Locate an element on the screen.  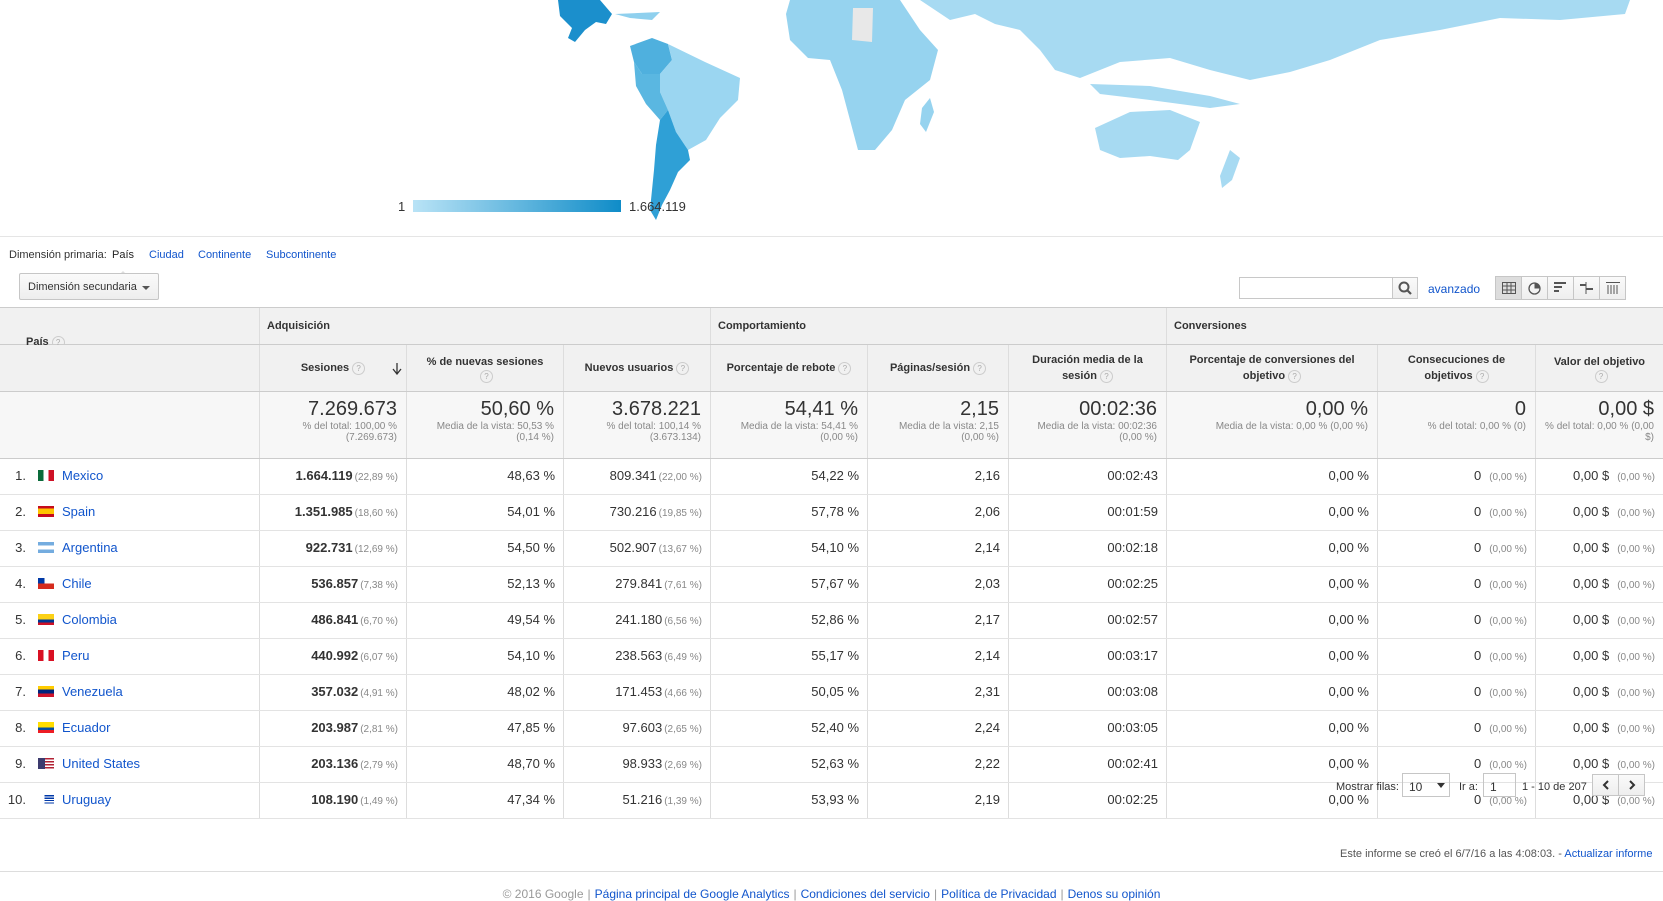
dimension-header-cell: País? is located at coordinates (129, 328).